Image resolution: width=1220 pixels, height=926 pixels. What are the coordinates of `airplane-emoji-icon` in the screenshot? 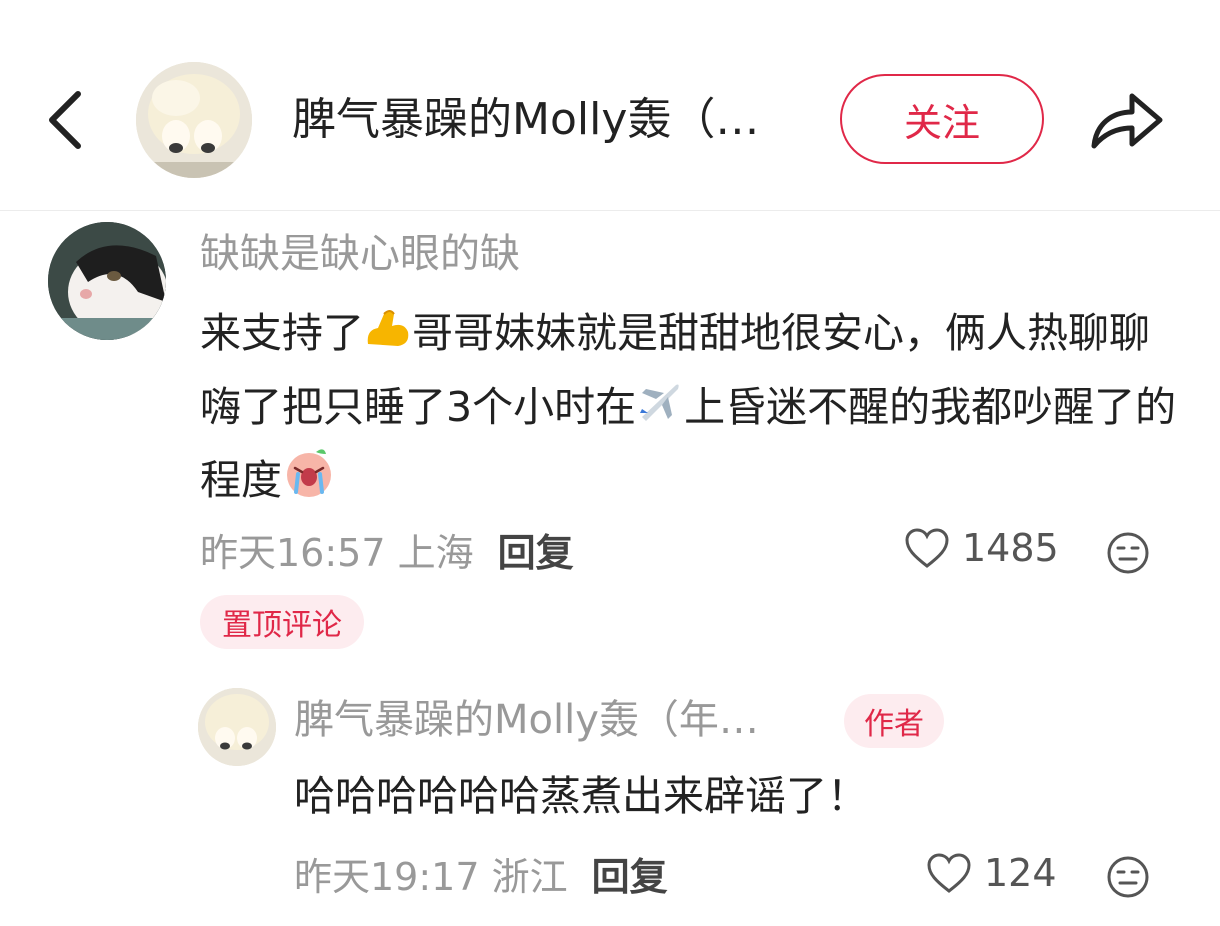 It's located at (660, 409).